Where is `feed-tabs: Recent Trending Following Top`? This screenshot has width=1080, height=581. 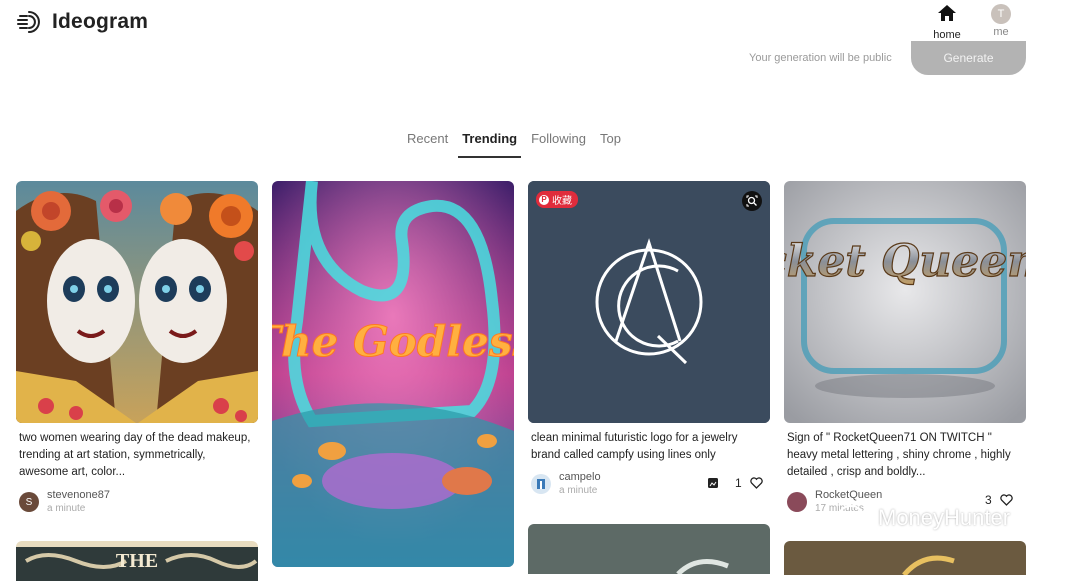
feed-tabs: Recent Trending Following Top is located at coordinates (514, 144).